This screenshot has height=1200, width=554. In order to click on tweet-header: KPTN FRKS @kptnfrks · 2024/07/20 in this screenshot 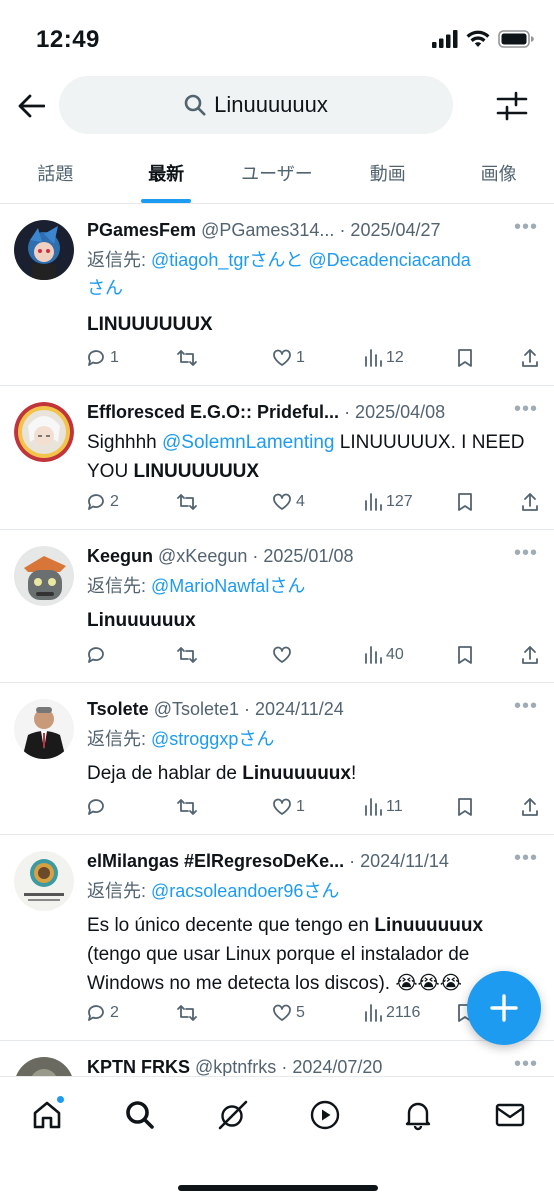, I will do `click(290, 1067)`.